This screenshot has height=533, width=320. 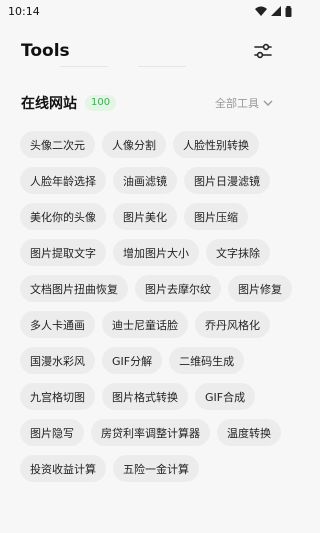 I want to click on filter-button, so click(x=263, y=51).